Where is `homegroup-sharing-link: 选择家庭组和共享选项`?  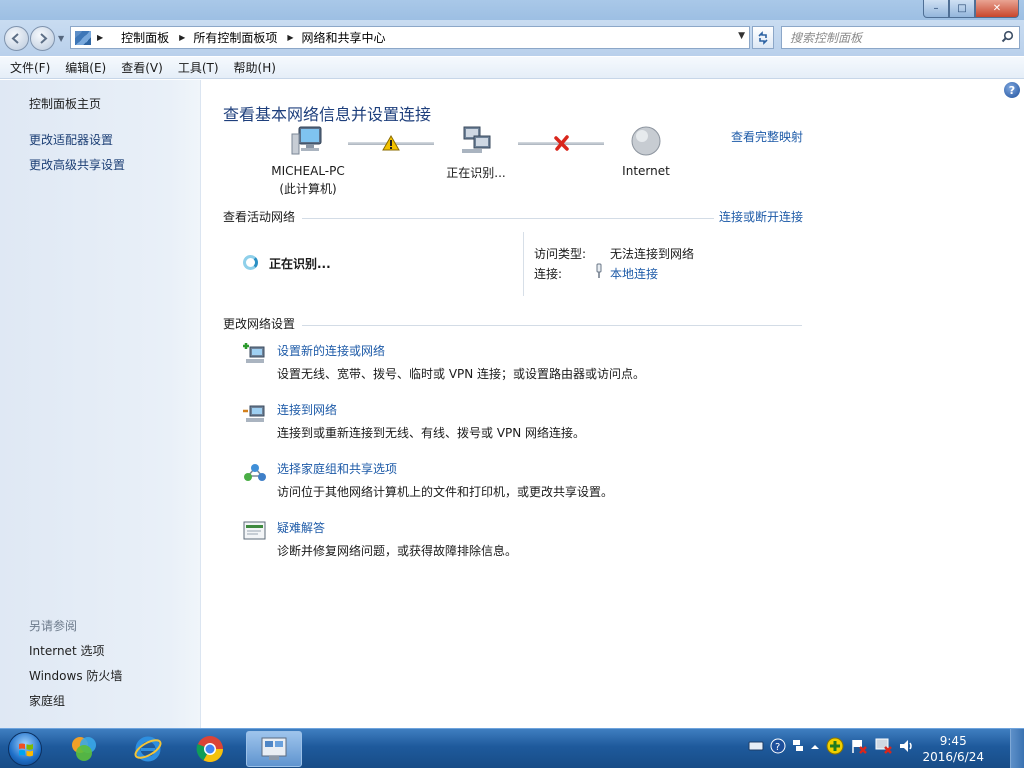
homegroup-sharing-link: 选择家庭组和共享选项 is located at coordinates (337, 468).